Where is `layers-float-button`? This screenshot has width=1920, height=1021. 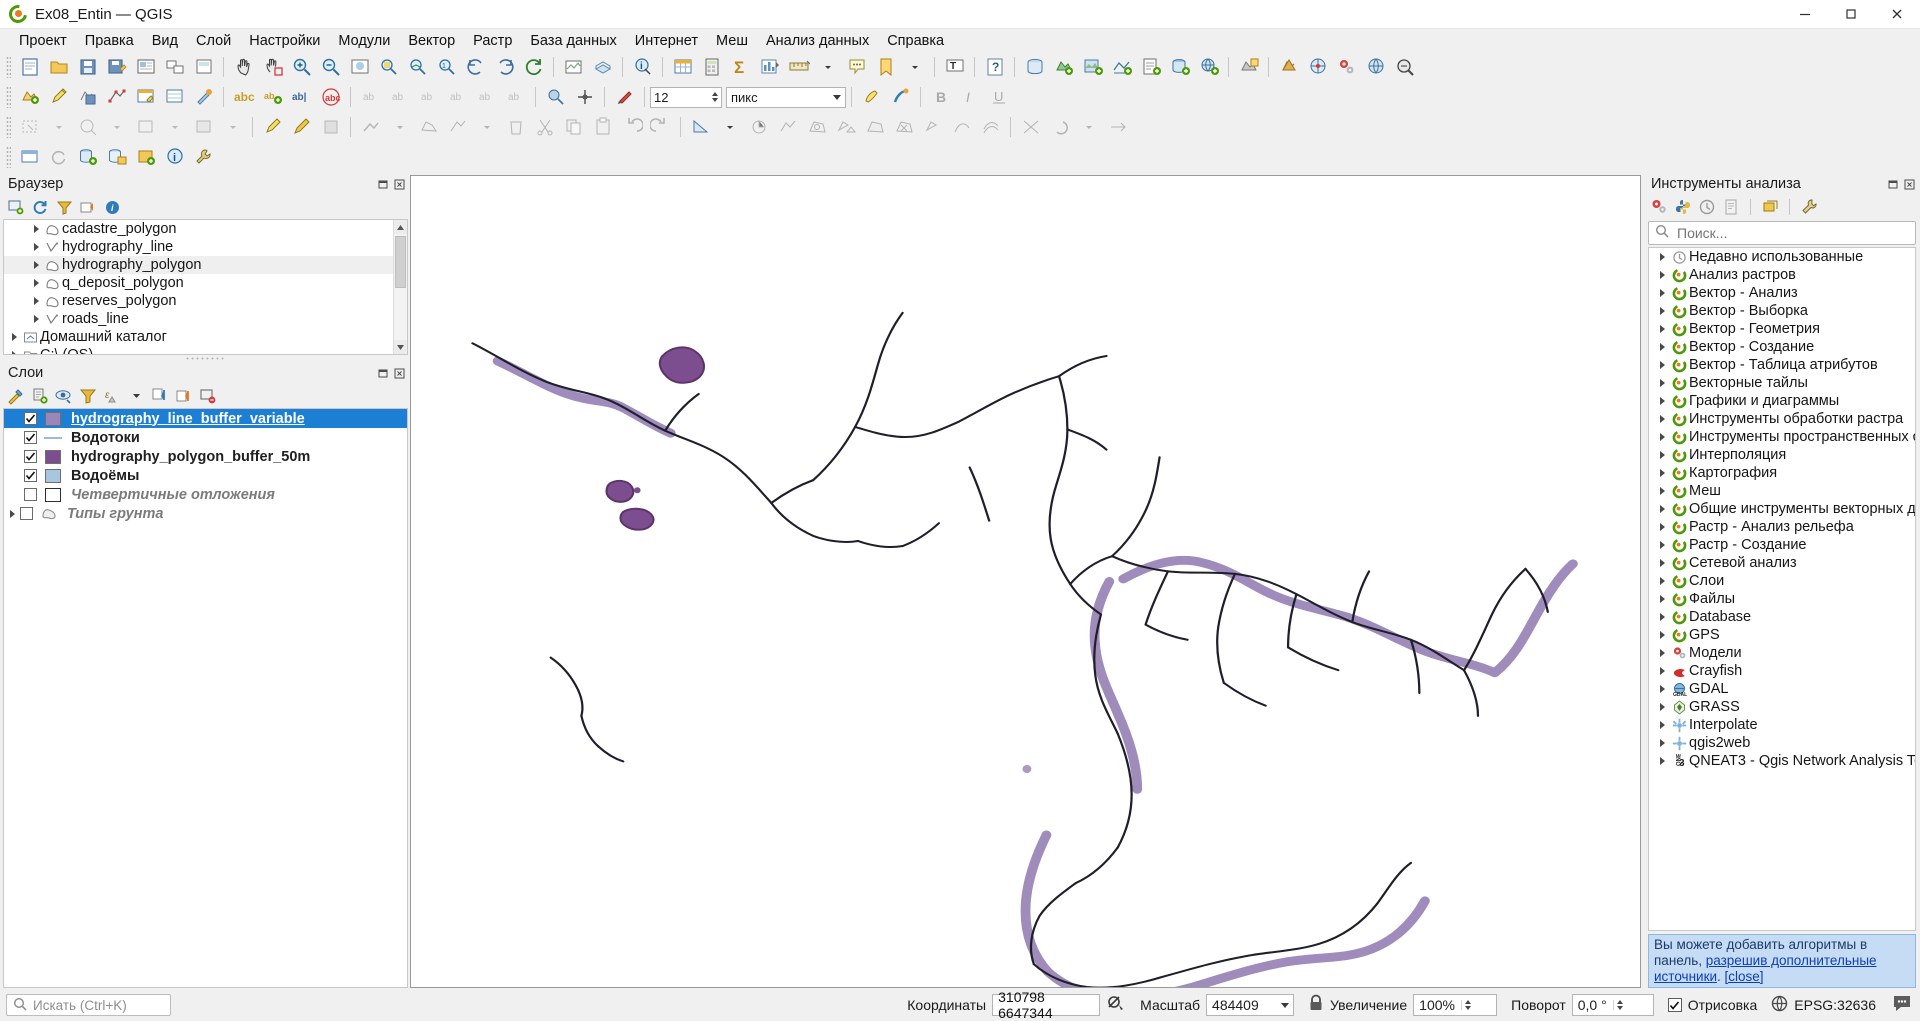 layers-float-button is located at coordinates (383, 373).